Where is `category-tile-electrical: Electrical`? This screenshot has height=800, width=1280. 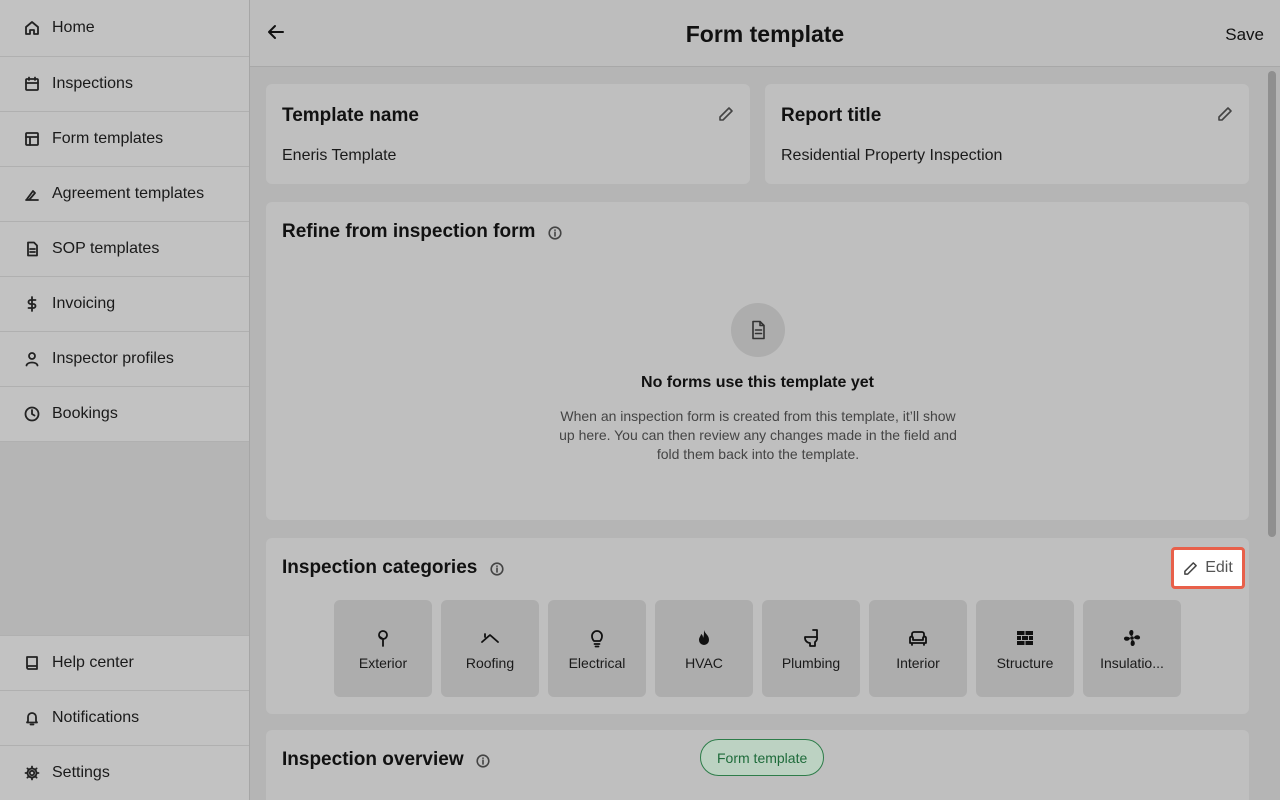
category-tile-electrical: Electrical is located at coordinates (597, 648).